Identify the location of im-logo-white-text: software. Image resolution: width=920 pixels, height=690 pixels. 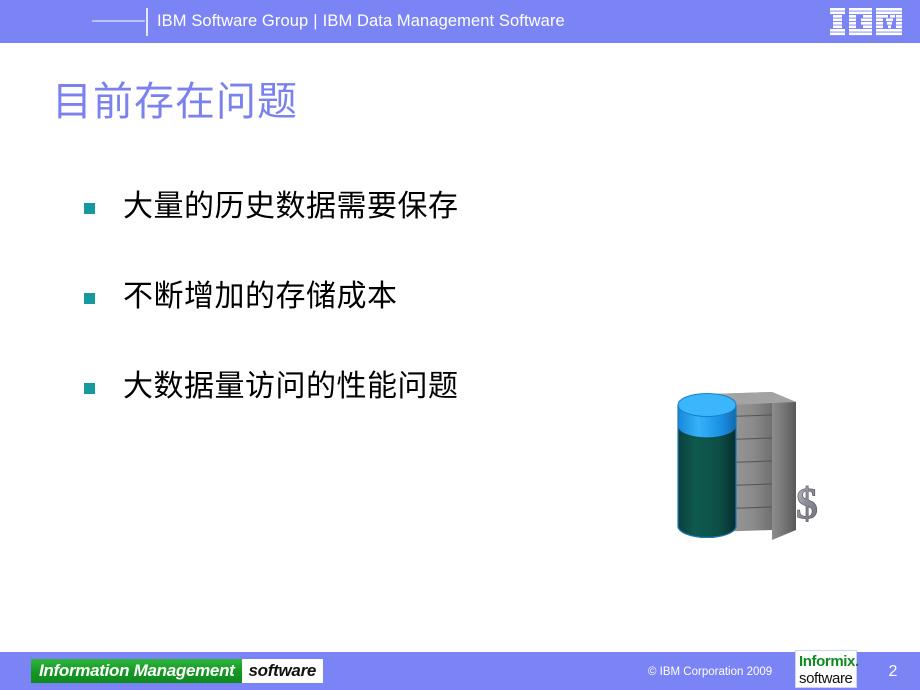
(282, 671).